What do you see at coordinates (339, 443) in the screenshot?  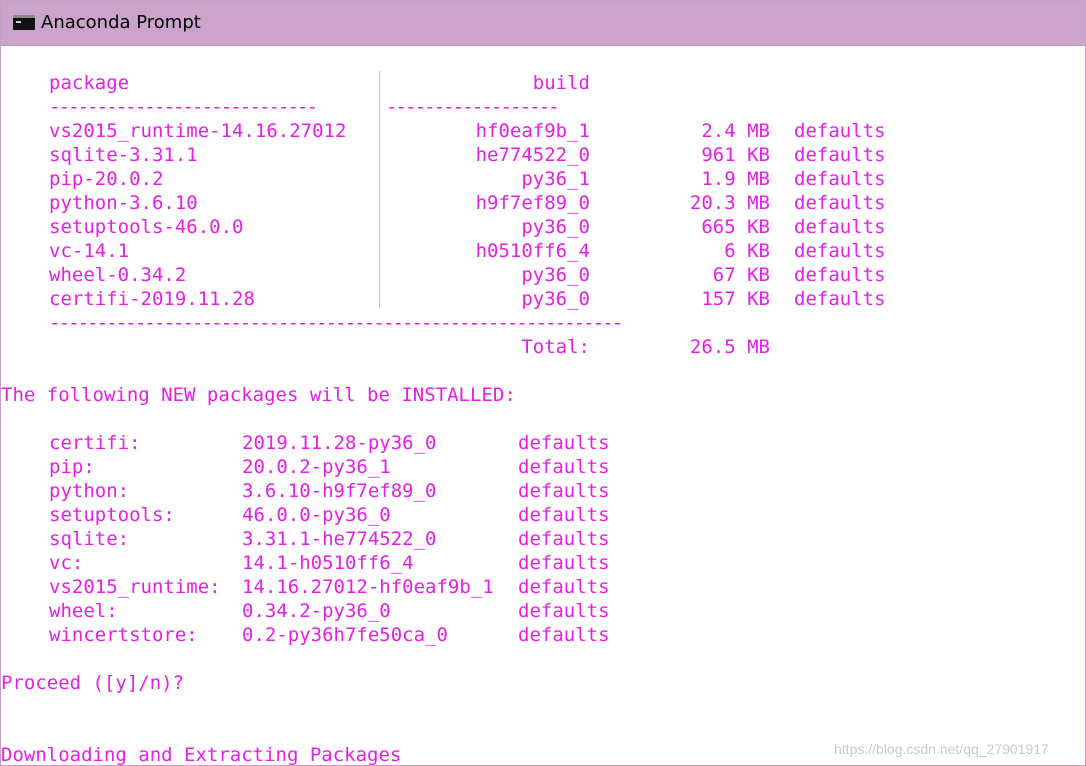 I see `install-spec: 2019.11.28-py36_0` at bounding box center [339, 443].